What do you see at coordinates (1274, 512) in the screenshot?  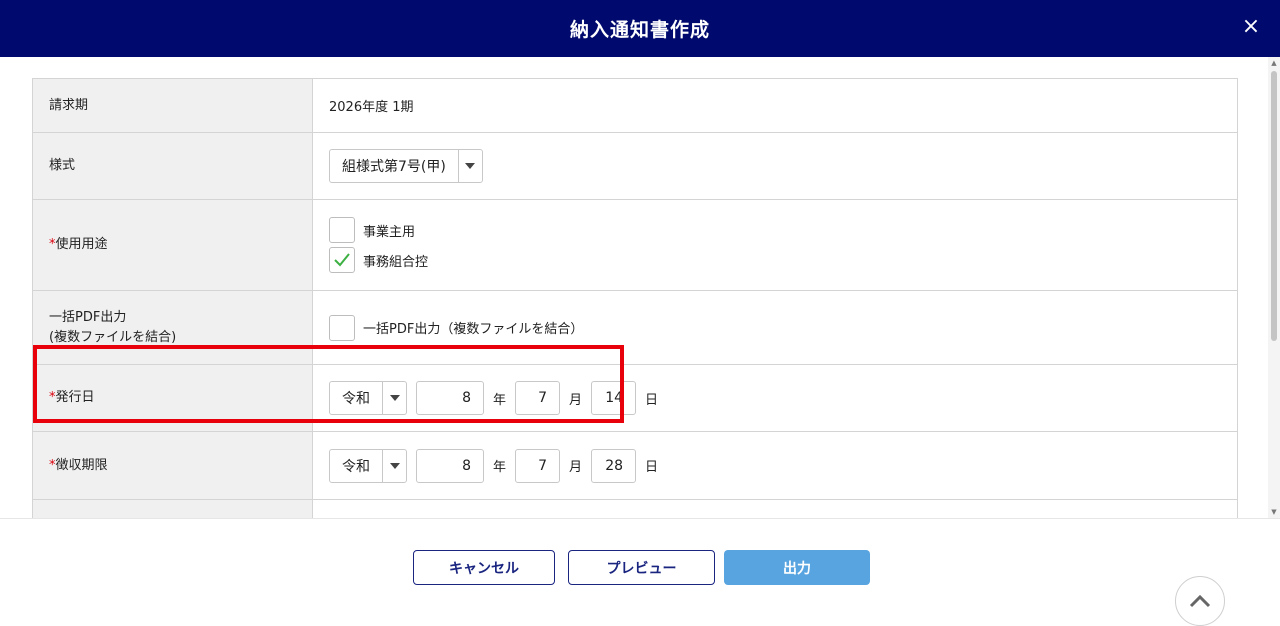 I see `scroll-down-icon: ▼` at bounding box center [1274, 512].